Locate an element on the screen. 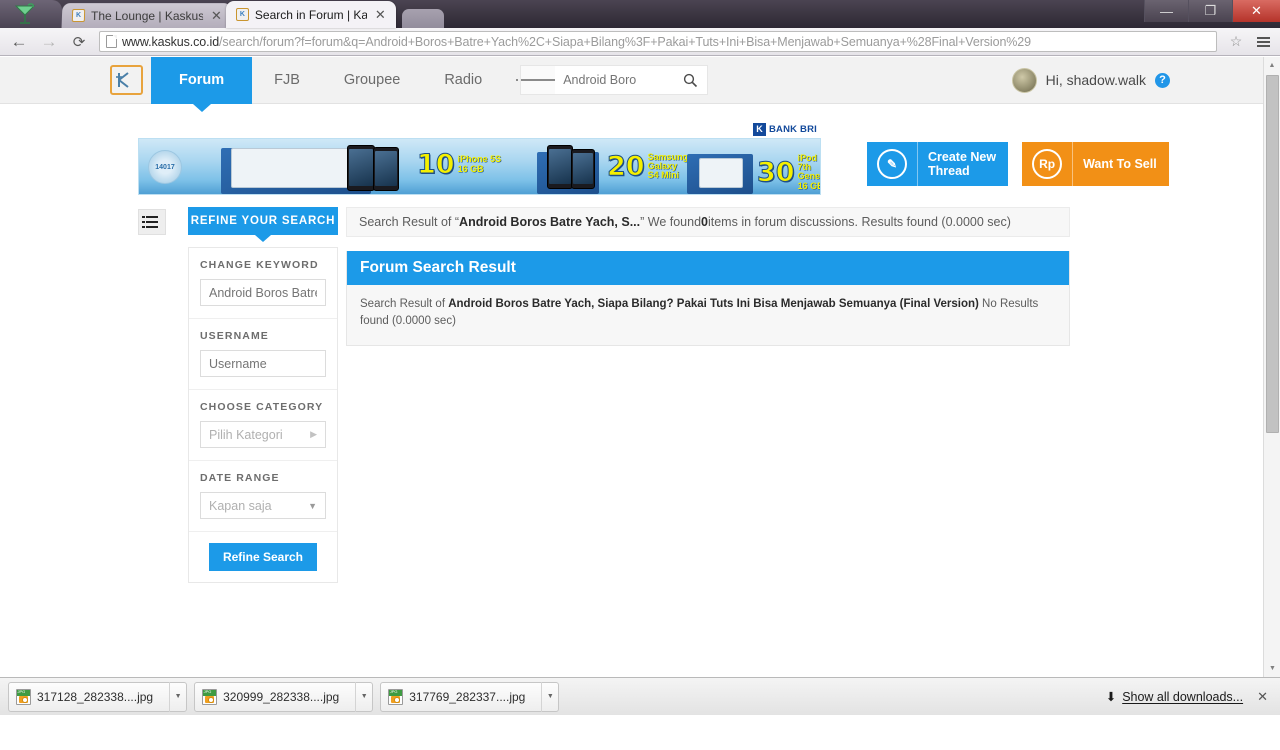  want-to-sell-button: Rp Want To Sell is located at coordinates (1095, 164).